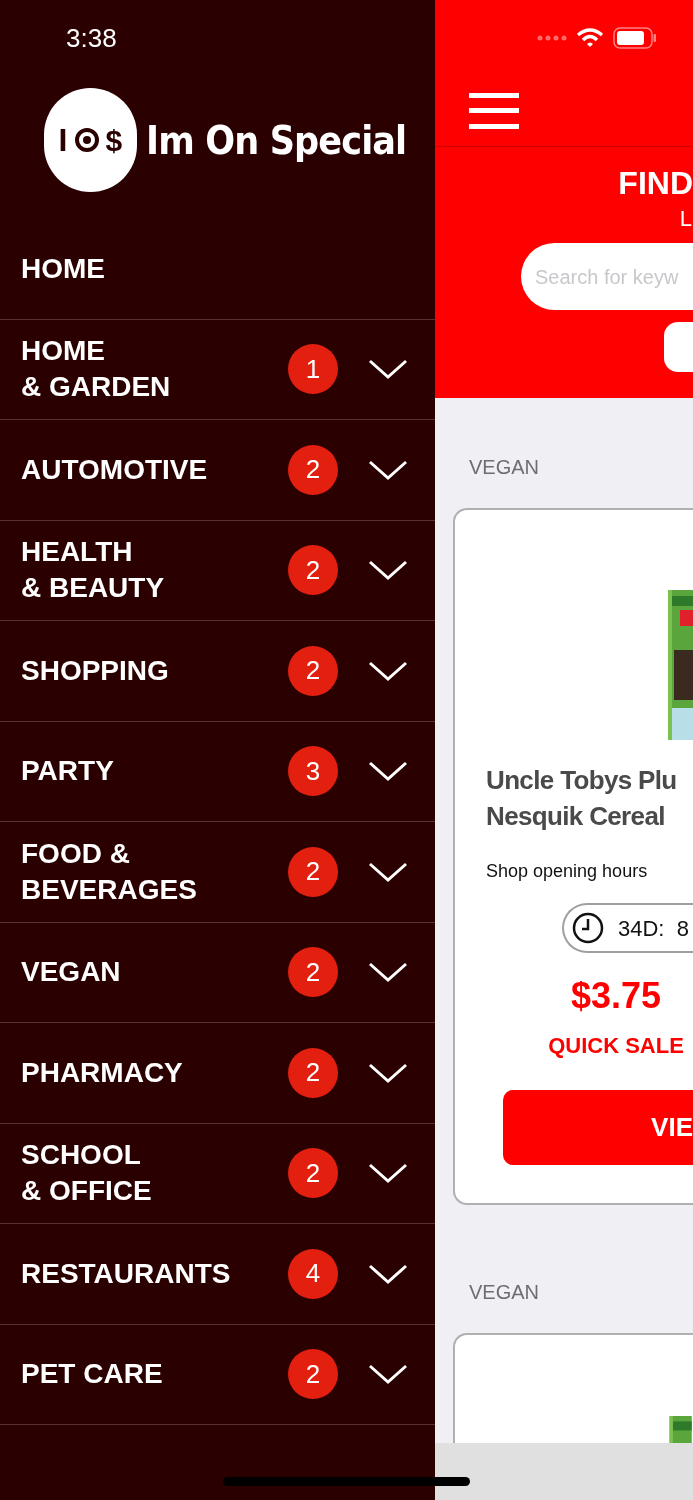 This screenshot has height=1500, width=693. I want to click on menu-item: PARTY 3, so click(217, 771).